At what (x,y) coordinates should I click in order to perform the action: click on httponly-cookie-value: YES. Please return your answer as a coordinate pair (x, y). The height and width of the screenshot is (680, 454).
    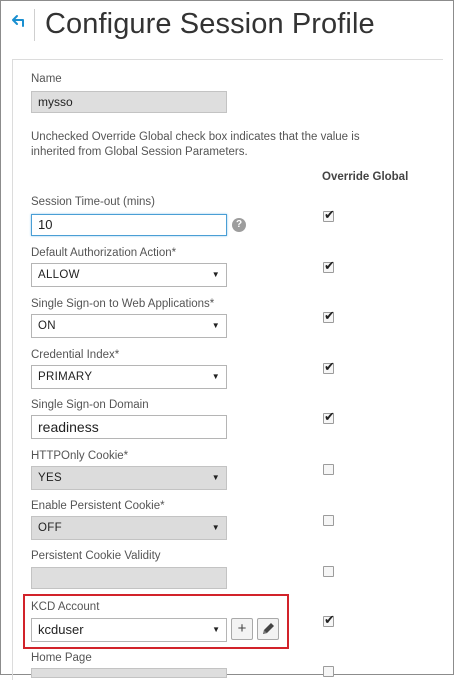
    Looking at the image, I should click on (50, 478).